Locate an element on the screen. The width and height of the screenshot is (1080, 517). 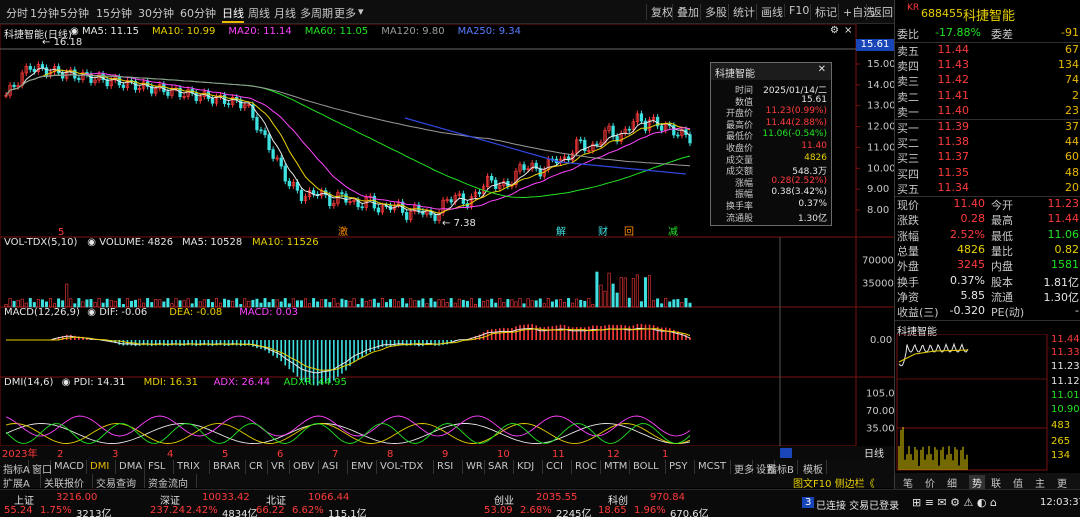
indicator-tab-16: SAR is located at coordinates (499, 467).